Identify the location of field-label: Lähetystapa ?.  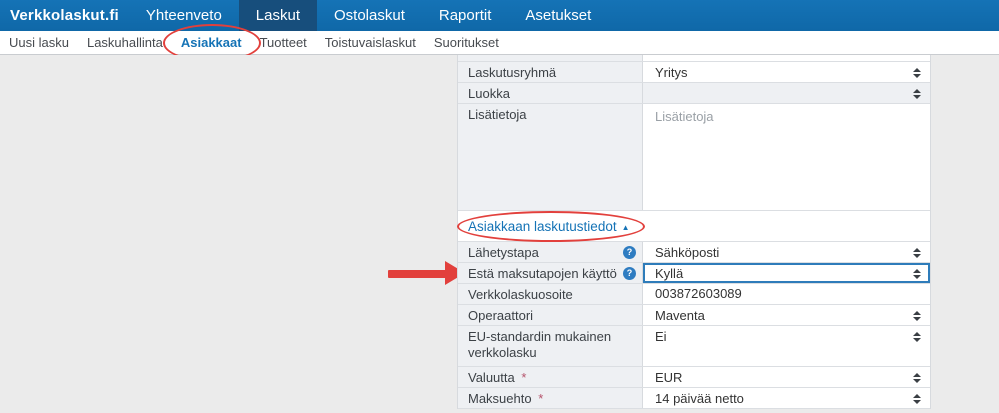
(550, 252).